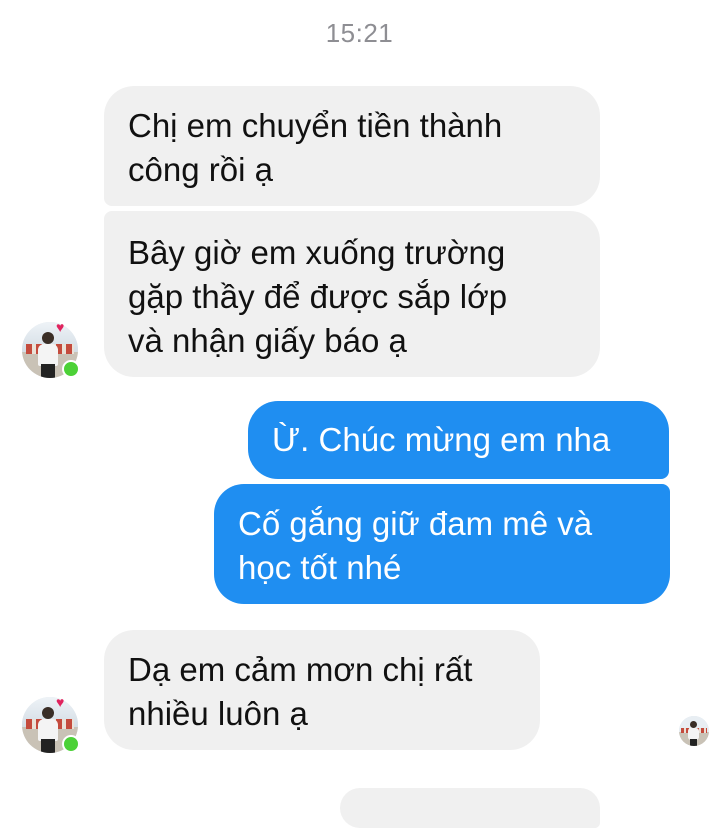 This screenshot has height=828, width=719. What do you see at coordinates (693, 724) in the screenshot?
I see `seen-avatar-person-head` at bounding box center [693, 724].